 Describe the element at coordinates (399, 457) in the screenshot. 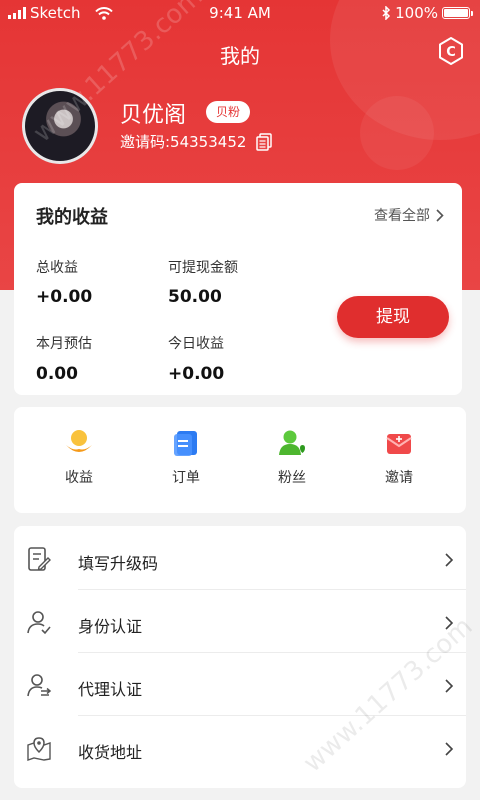

I see `shortcut-invite: 邀请` at that location.